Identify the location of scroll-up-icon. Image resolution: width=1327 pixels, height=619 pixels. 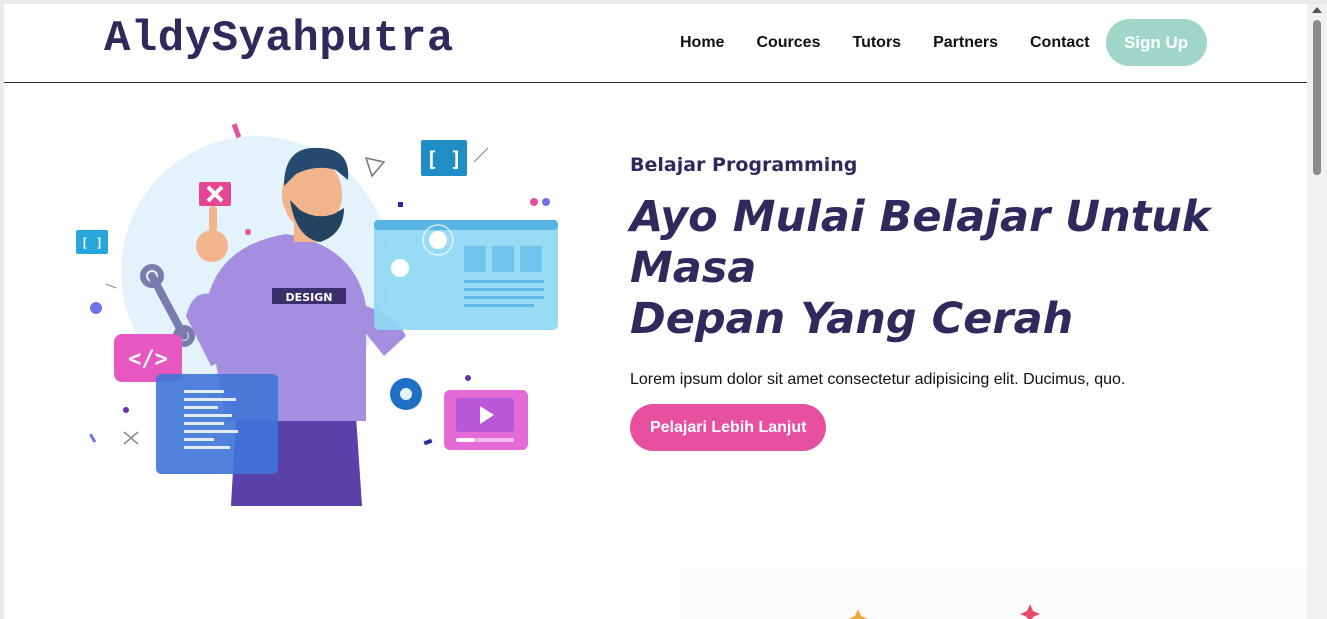
(1317, 10).